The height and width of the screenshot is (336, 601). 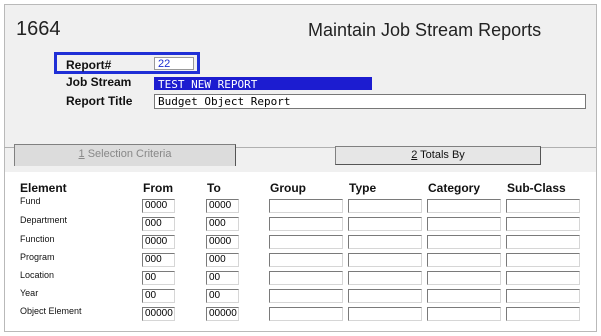 What do you see at coordinates (536, 188) in the screenshot?
I see `column-header-subclass: Sub-Class` at bounding box center [536, 188].